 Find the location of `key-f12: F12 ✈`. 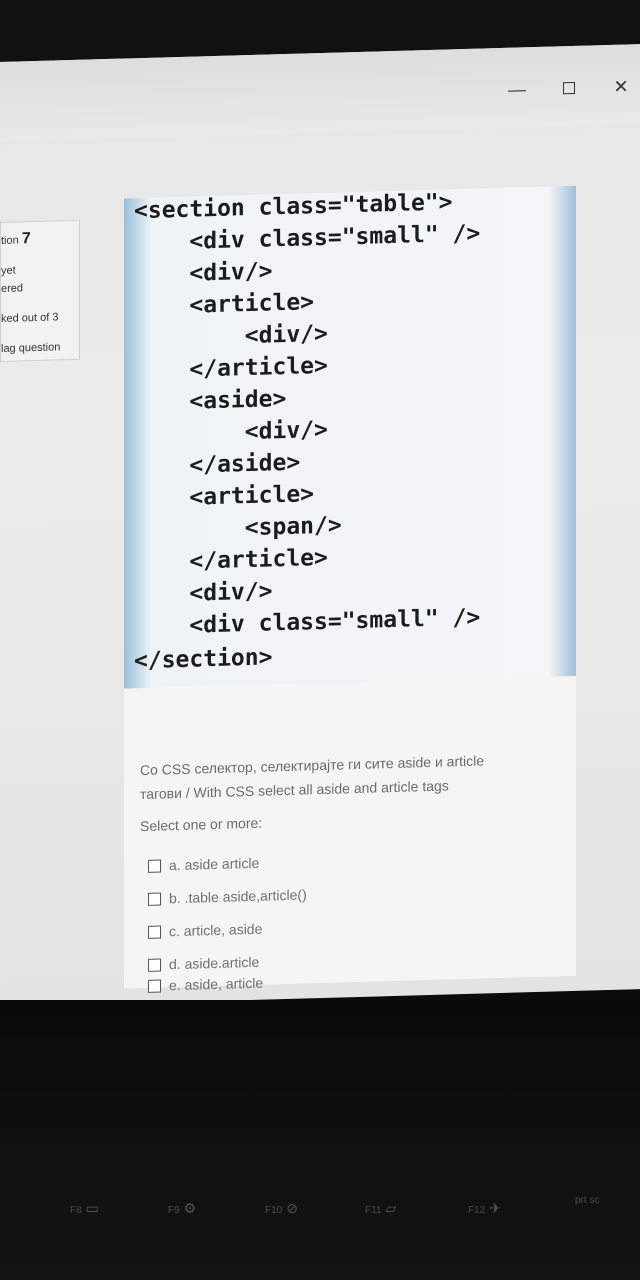

key-f12: F12 ✈ is located at coordinates (484, 1208).